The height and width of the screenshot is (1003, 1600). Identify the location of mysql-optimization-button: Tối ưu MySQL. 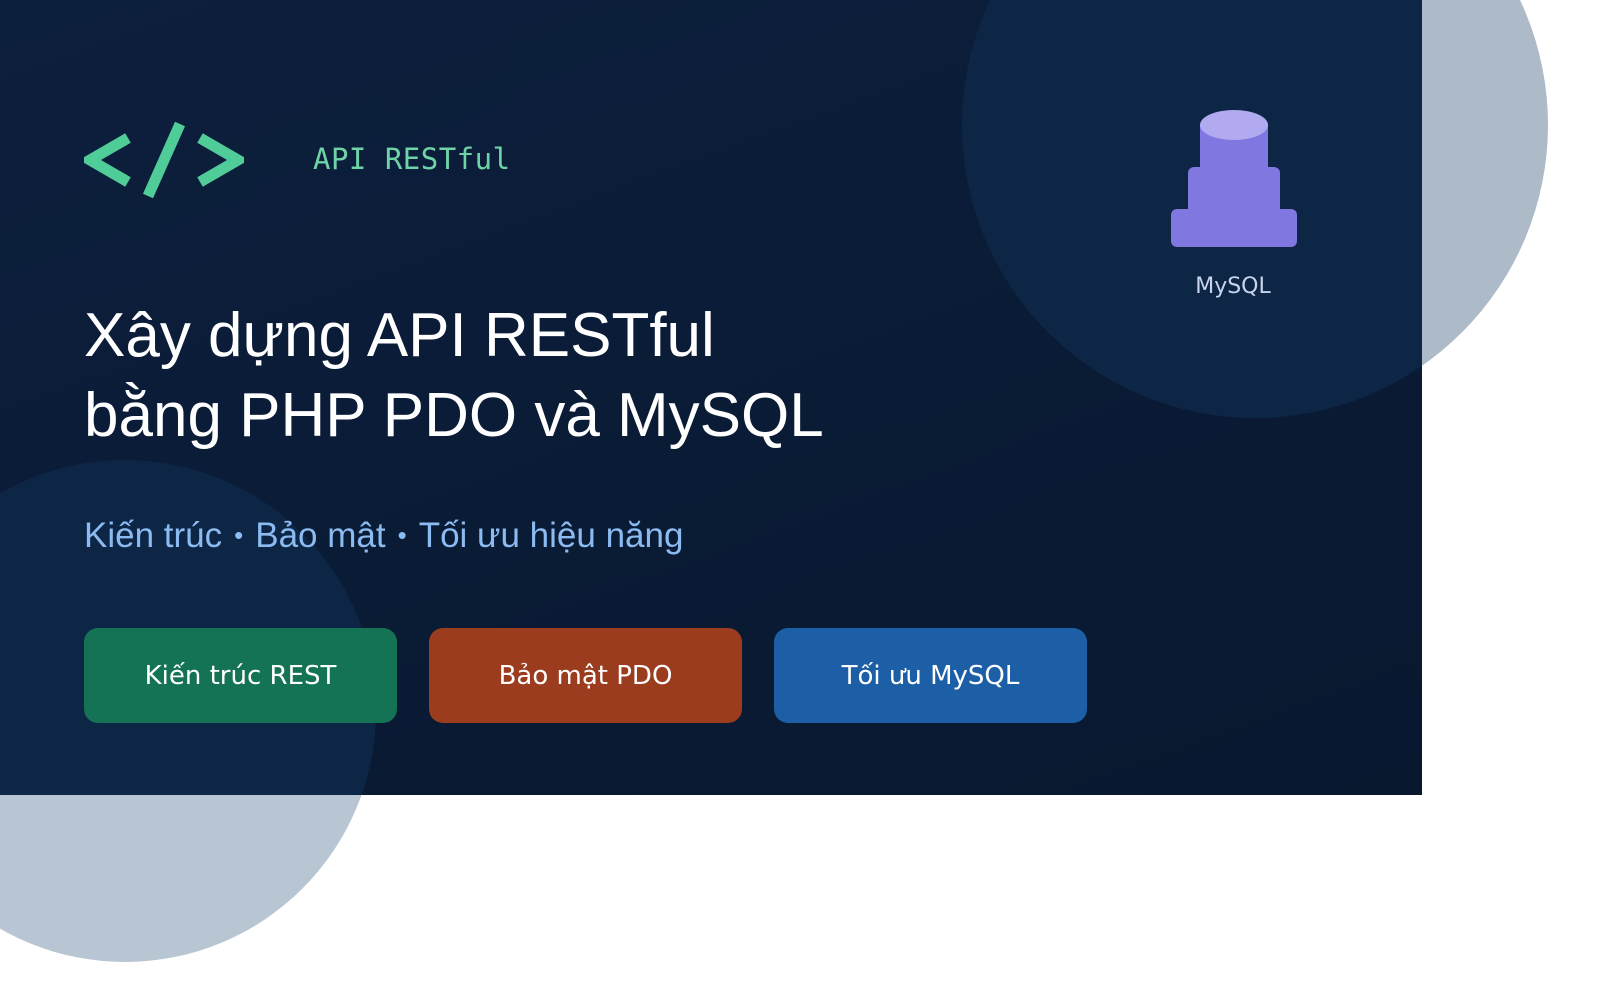
(930, 675).